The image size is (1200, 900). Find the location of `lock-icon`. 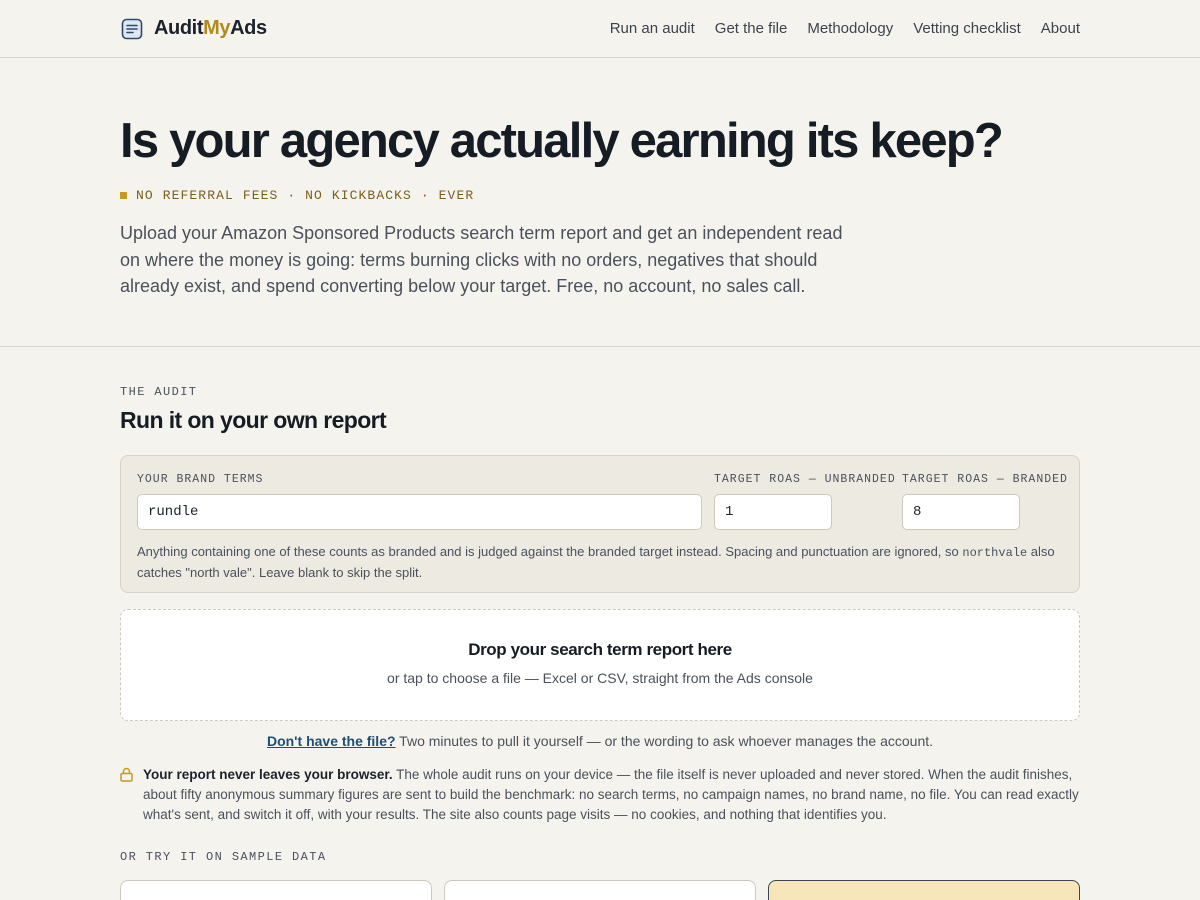

lock-icon is located at coordinates (126, 774).